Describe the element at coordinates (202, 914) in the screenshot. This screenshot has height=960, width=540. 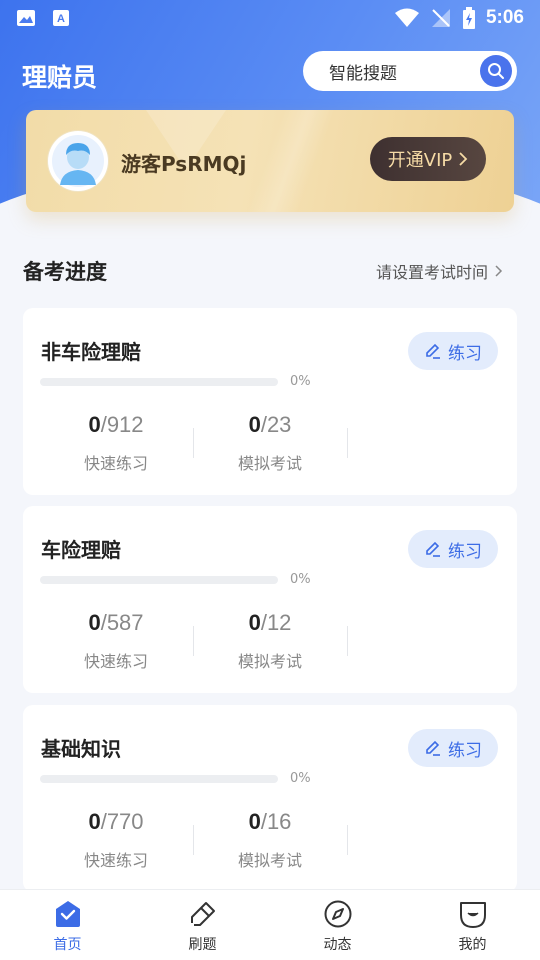
I see `pencil-icon` at that location.